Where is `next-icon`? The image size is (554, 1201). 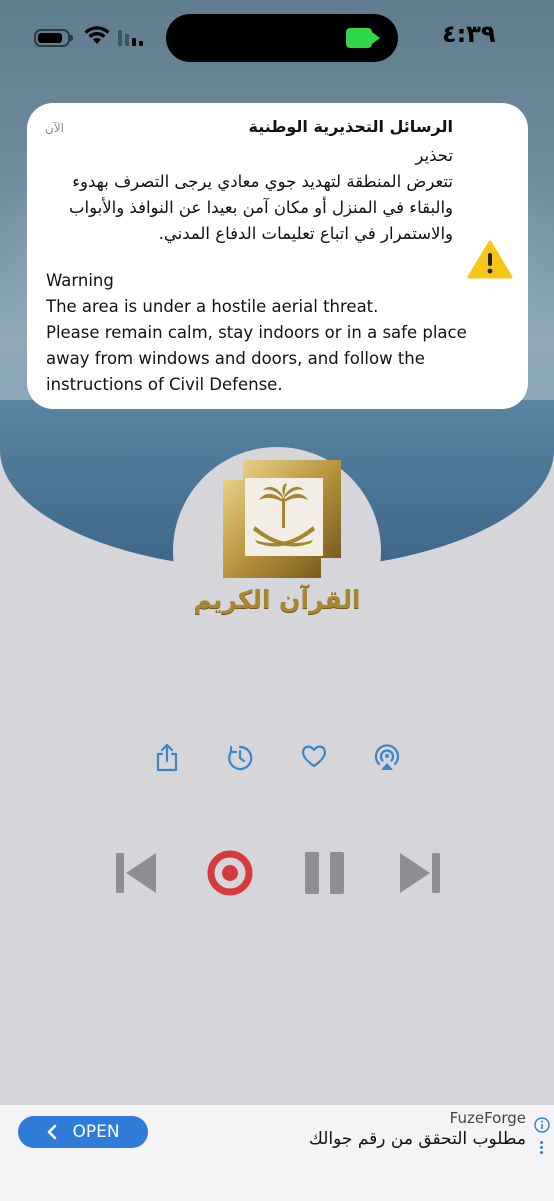
next-icon is located at coordinates (419, 875).